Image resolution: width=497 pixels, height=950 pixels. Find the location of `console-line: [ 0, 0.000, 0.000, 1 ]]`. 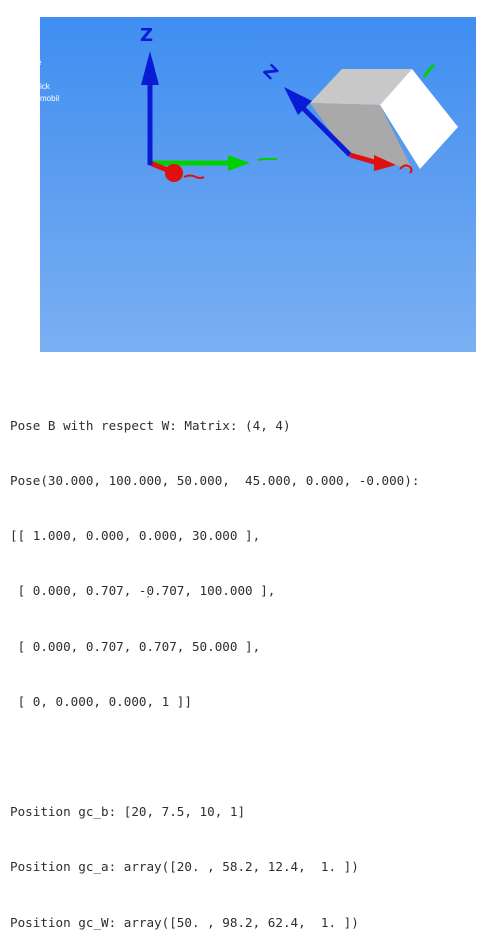

console-line: [ 0, 0.000, 0.000, 1 ]] is located at coordinates (101, 701).